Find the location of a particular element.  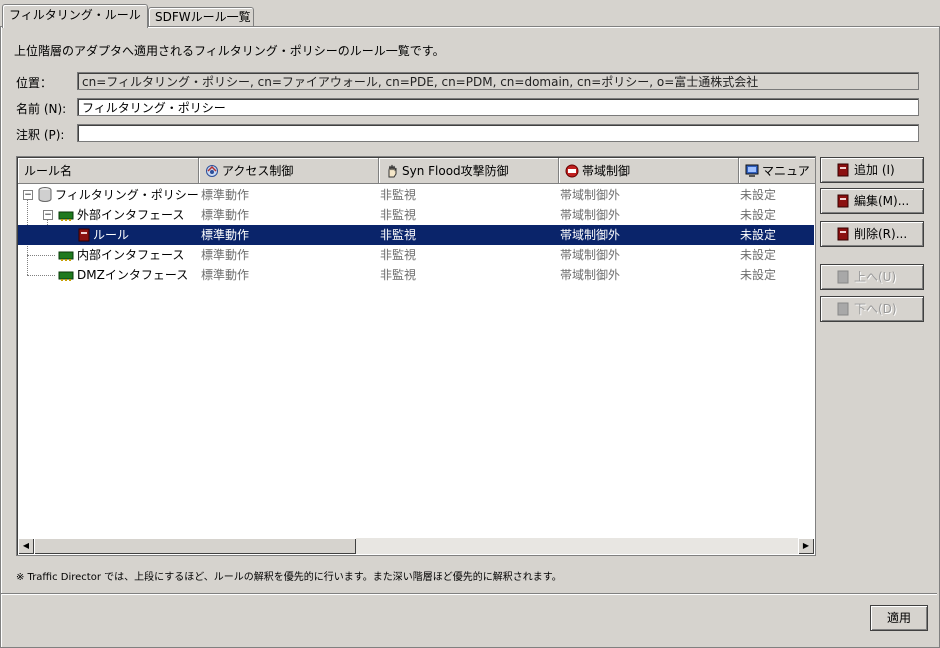

hand-shield-icon is located at coordinates (392, 169).